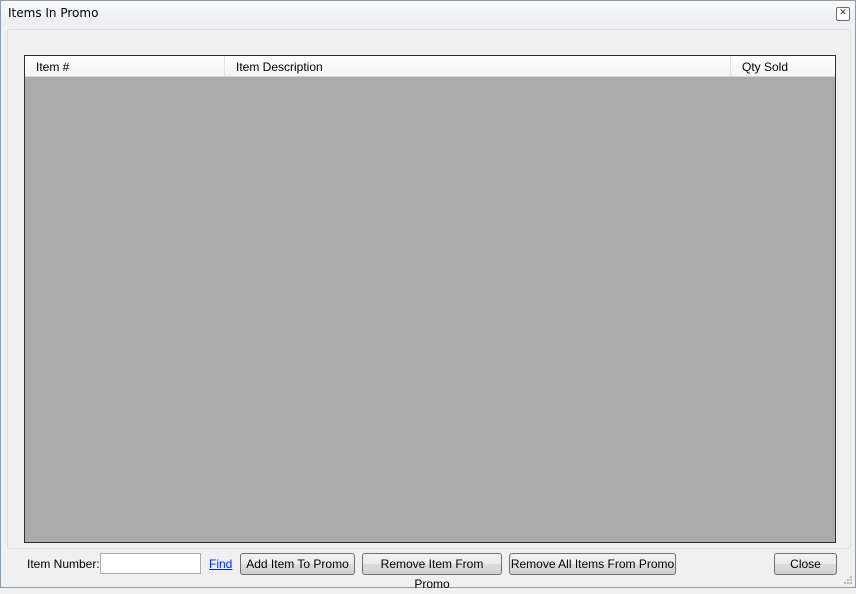 This screenshot has width=856, height=594. Describe the element at coordinates (478, 66) in the screenshot. I see `column-header-item-description: Item Description` at that location.